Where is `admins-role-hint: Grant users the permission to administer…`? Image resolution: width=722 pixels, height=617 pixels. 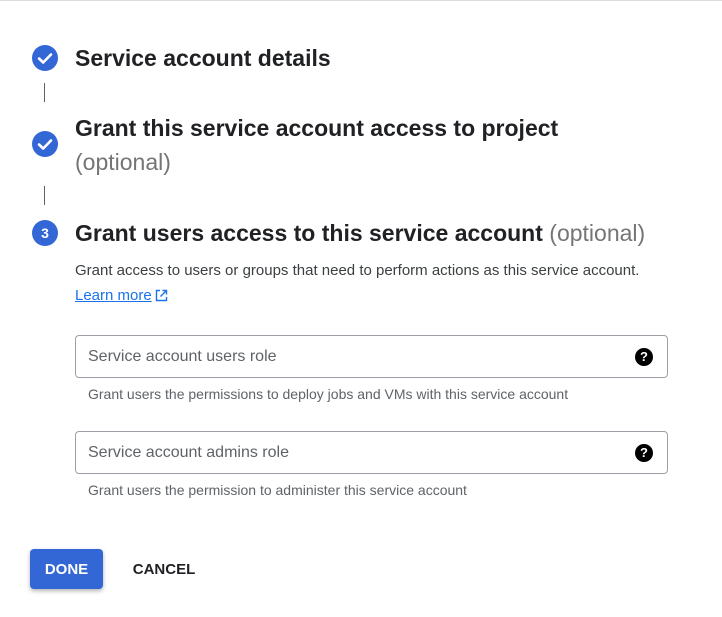 admins-role-hint: Grant users the permission to administer… is located at coordinates (277, 490).